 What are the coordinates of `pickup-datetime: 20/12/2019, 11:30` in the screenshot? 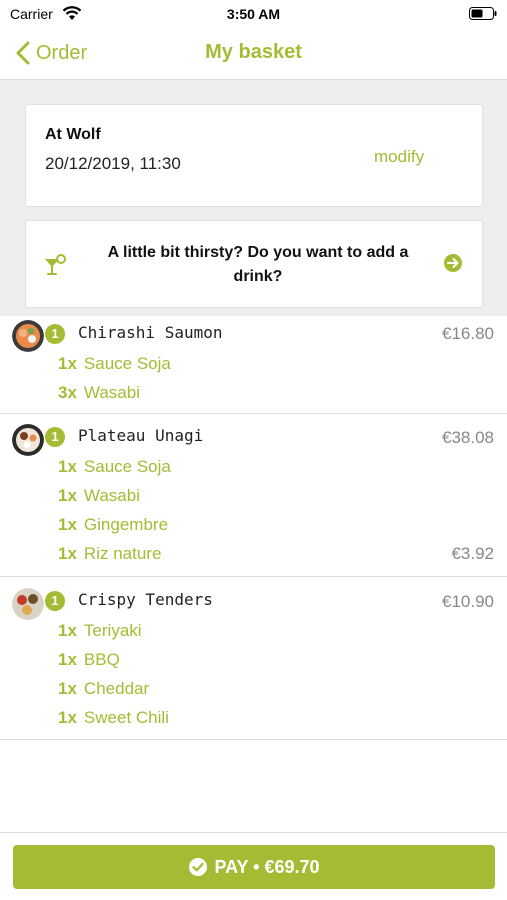 It's located at (113, 163).